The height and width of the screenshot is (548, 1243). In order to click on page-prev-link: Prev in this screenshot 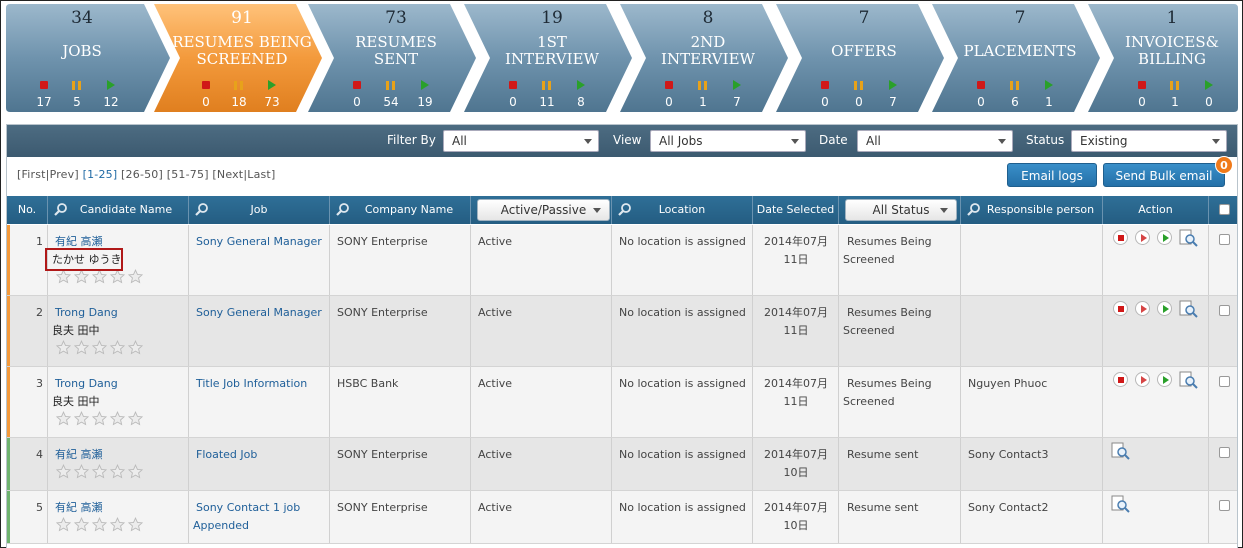, I will do `click(62, 174)`.